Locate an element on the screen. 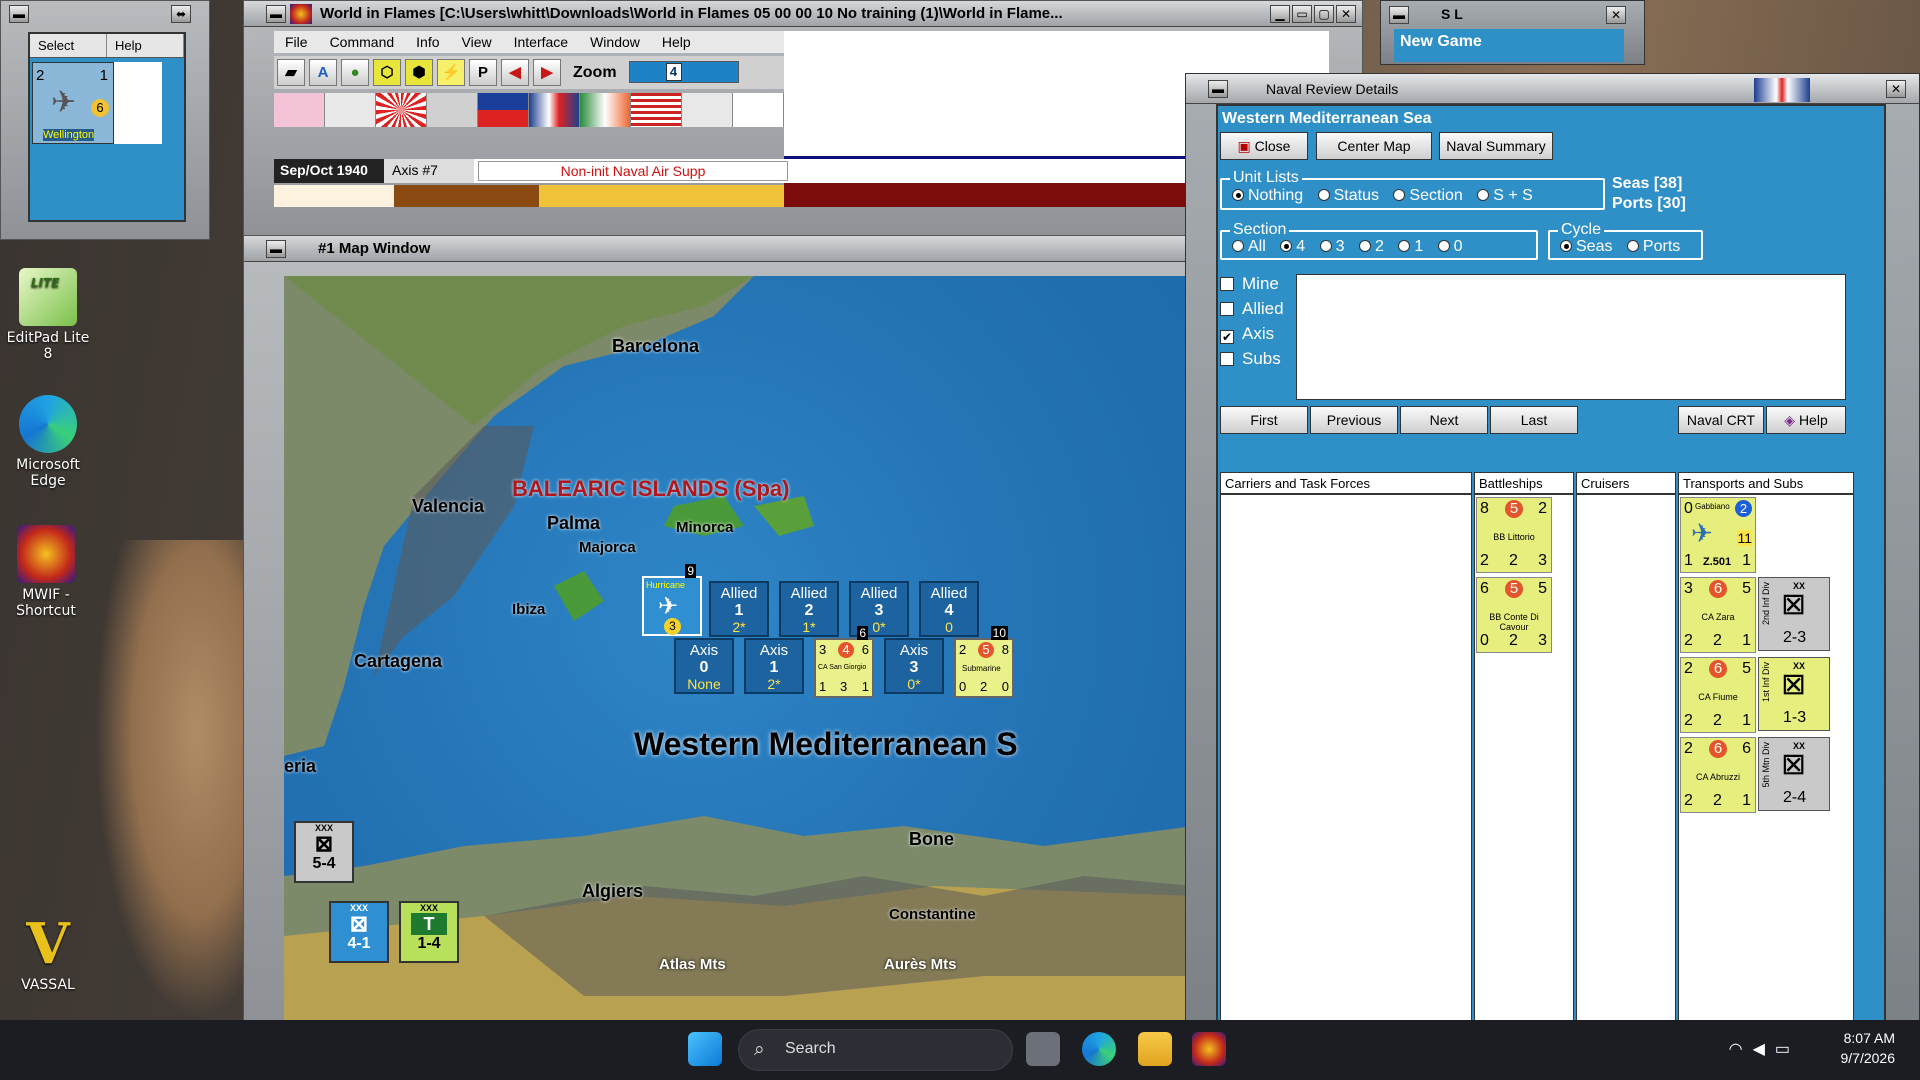 The image size is (1920, 1080). flag-blank-icon is located at coordinates (452, 110).